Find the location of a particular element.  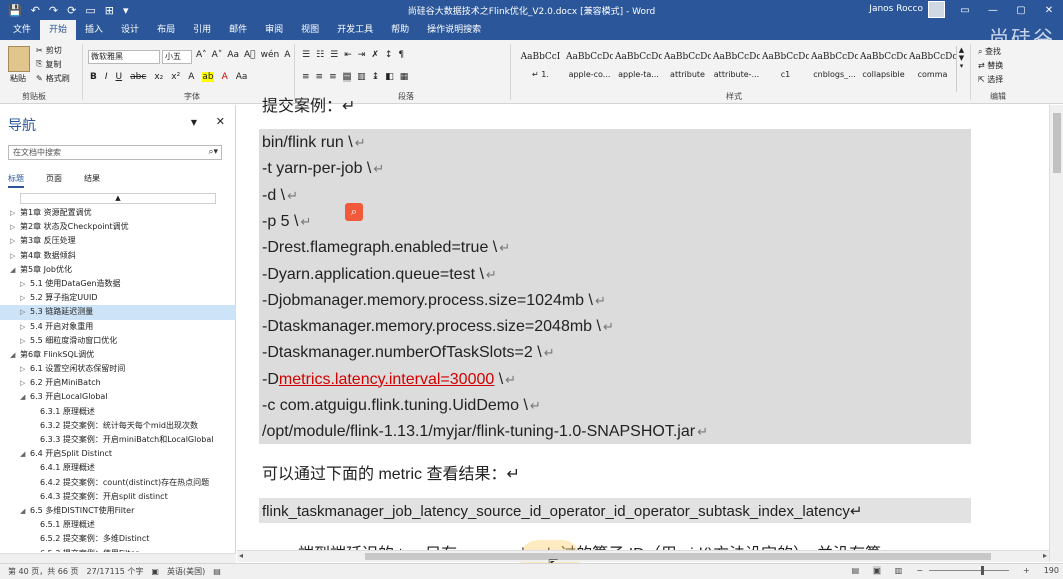

nav-heading-item: 6.5.1 原理概述 is located at coordinates (118, 525).